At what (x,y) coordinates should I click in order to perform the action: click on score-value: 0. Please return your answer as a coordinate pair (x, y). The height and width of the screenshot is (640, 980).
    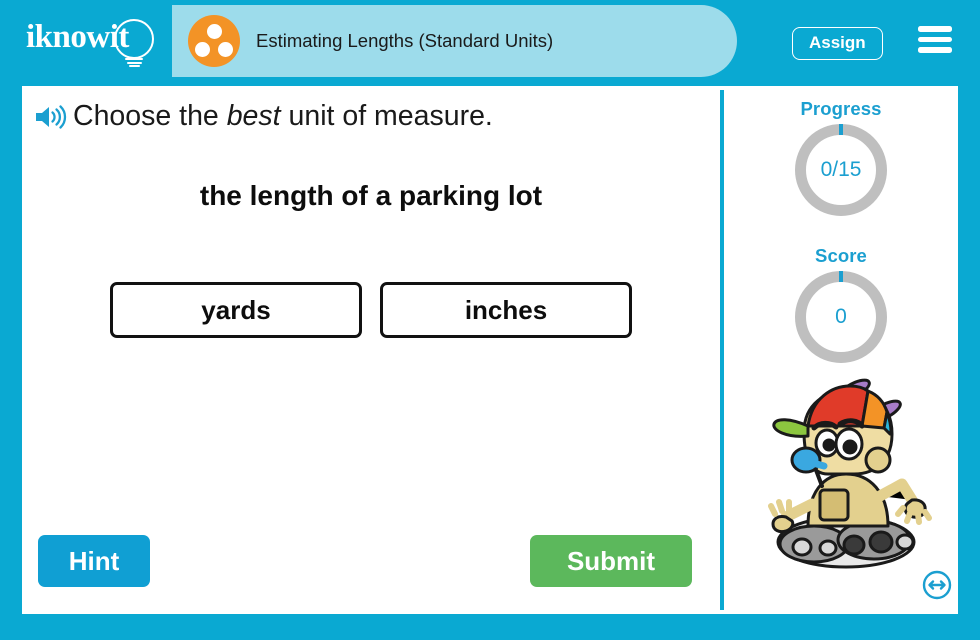
    Looking at the image, I should click on (841, 316).